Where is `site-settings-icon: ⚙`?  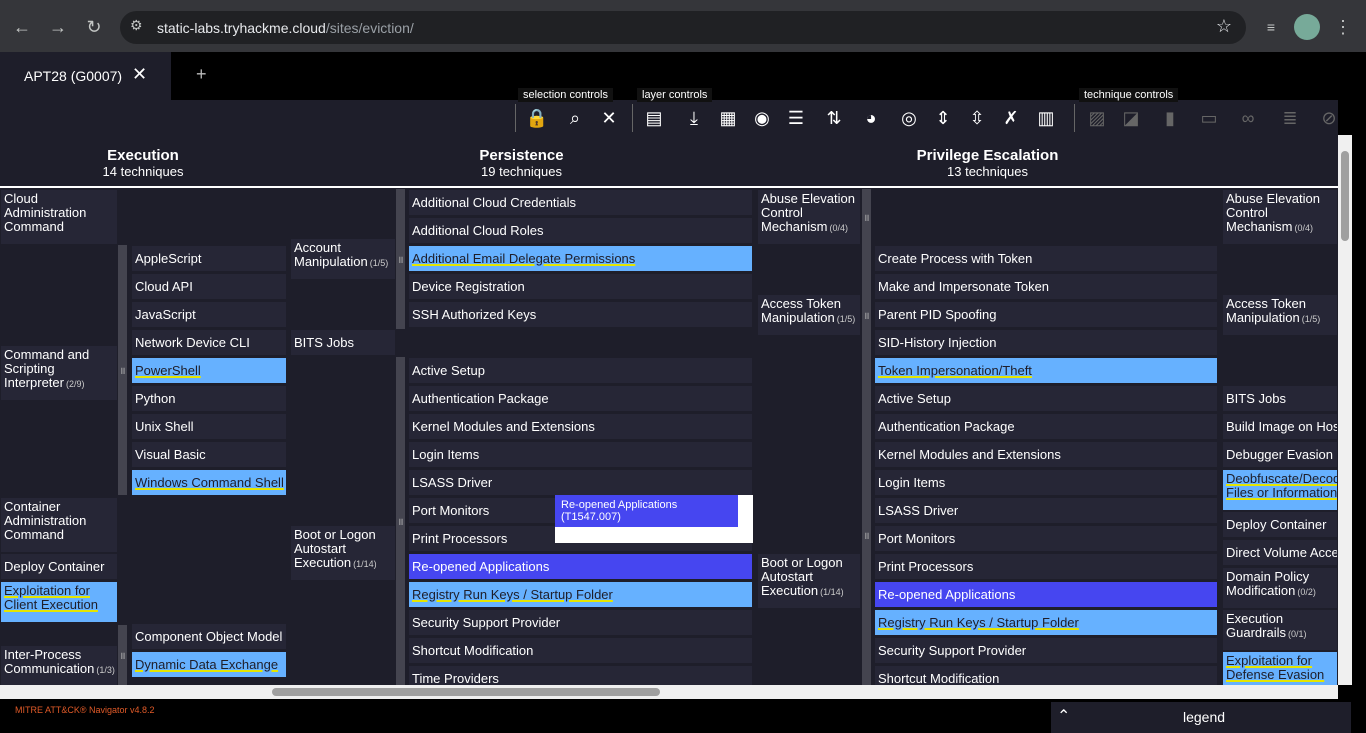 site-settings-icon: ⚙ is located at coordinates (136, 25).